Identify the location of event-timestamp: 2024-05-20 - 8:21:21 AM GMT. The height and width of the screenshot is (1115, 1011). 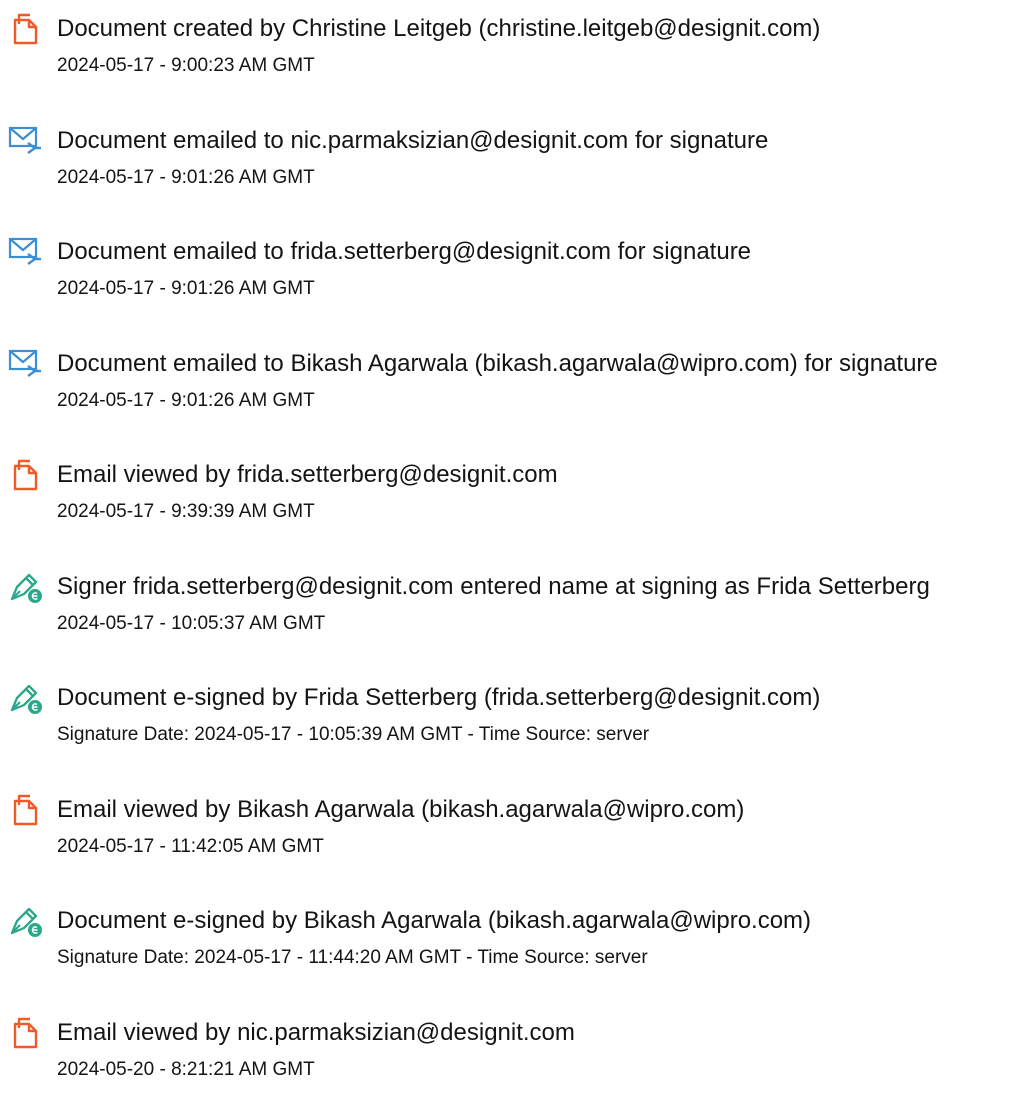
(186, 1069).